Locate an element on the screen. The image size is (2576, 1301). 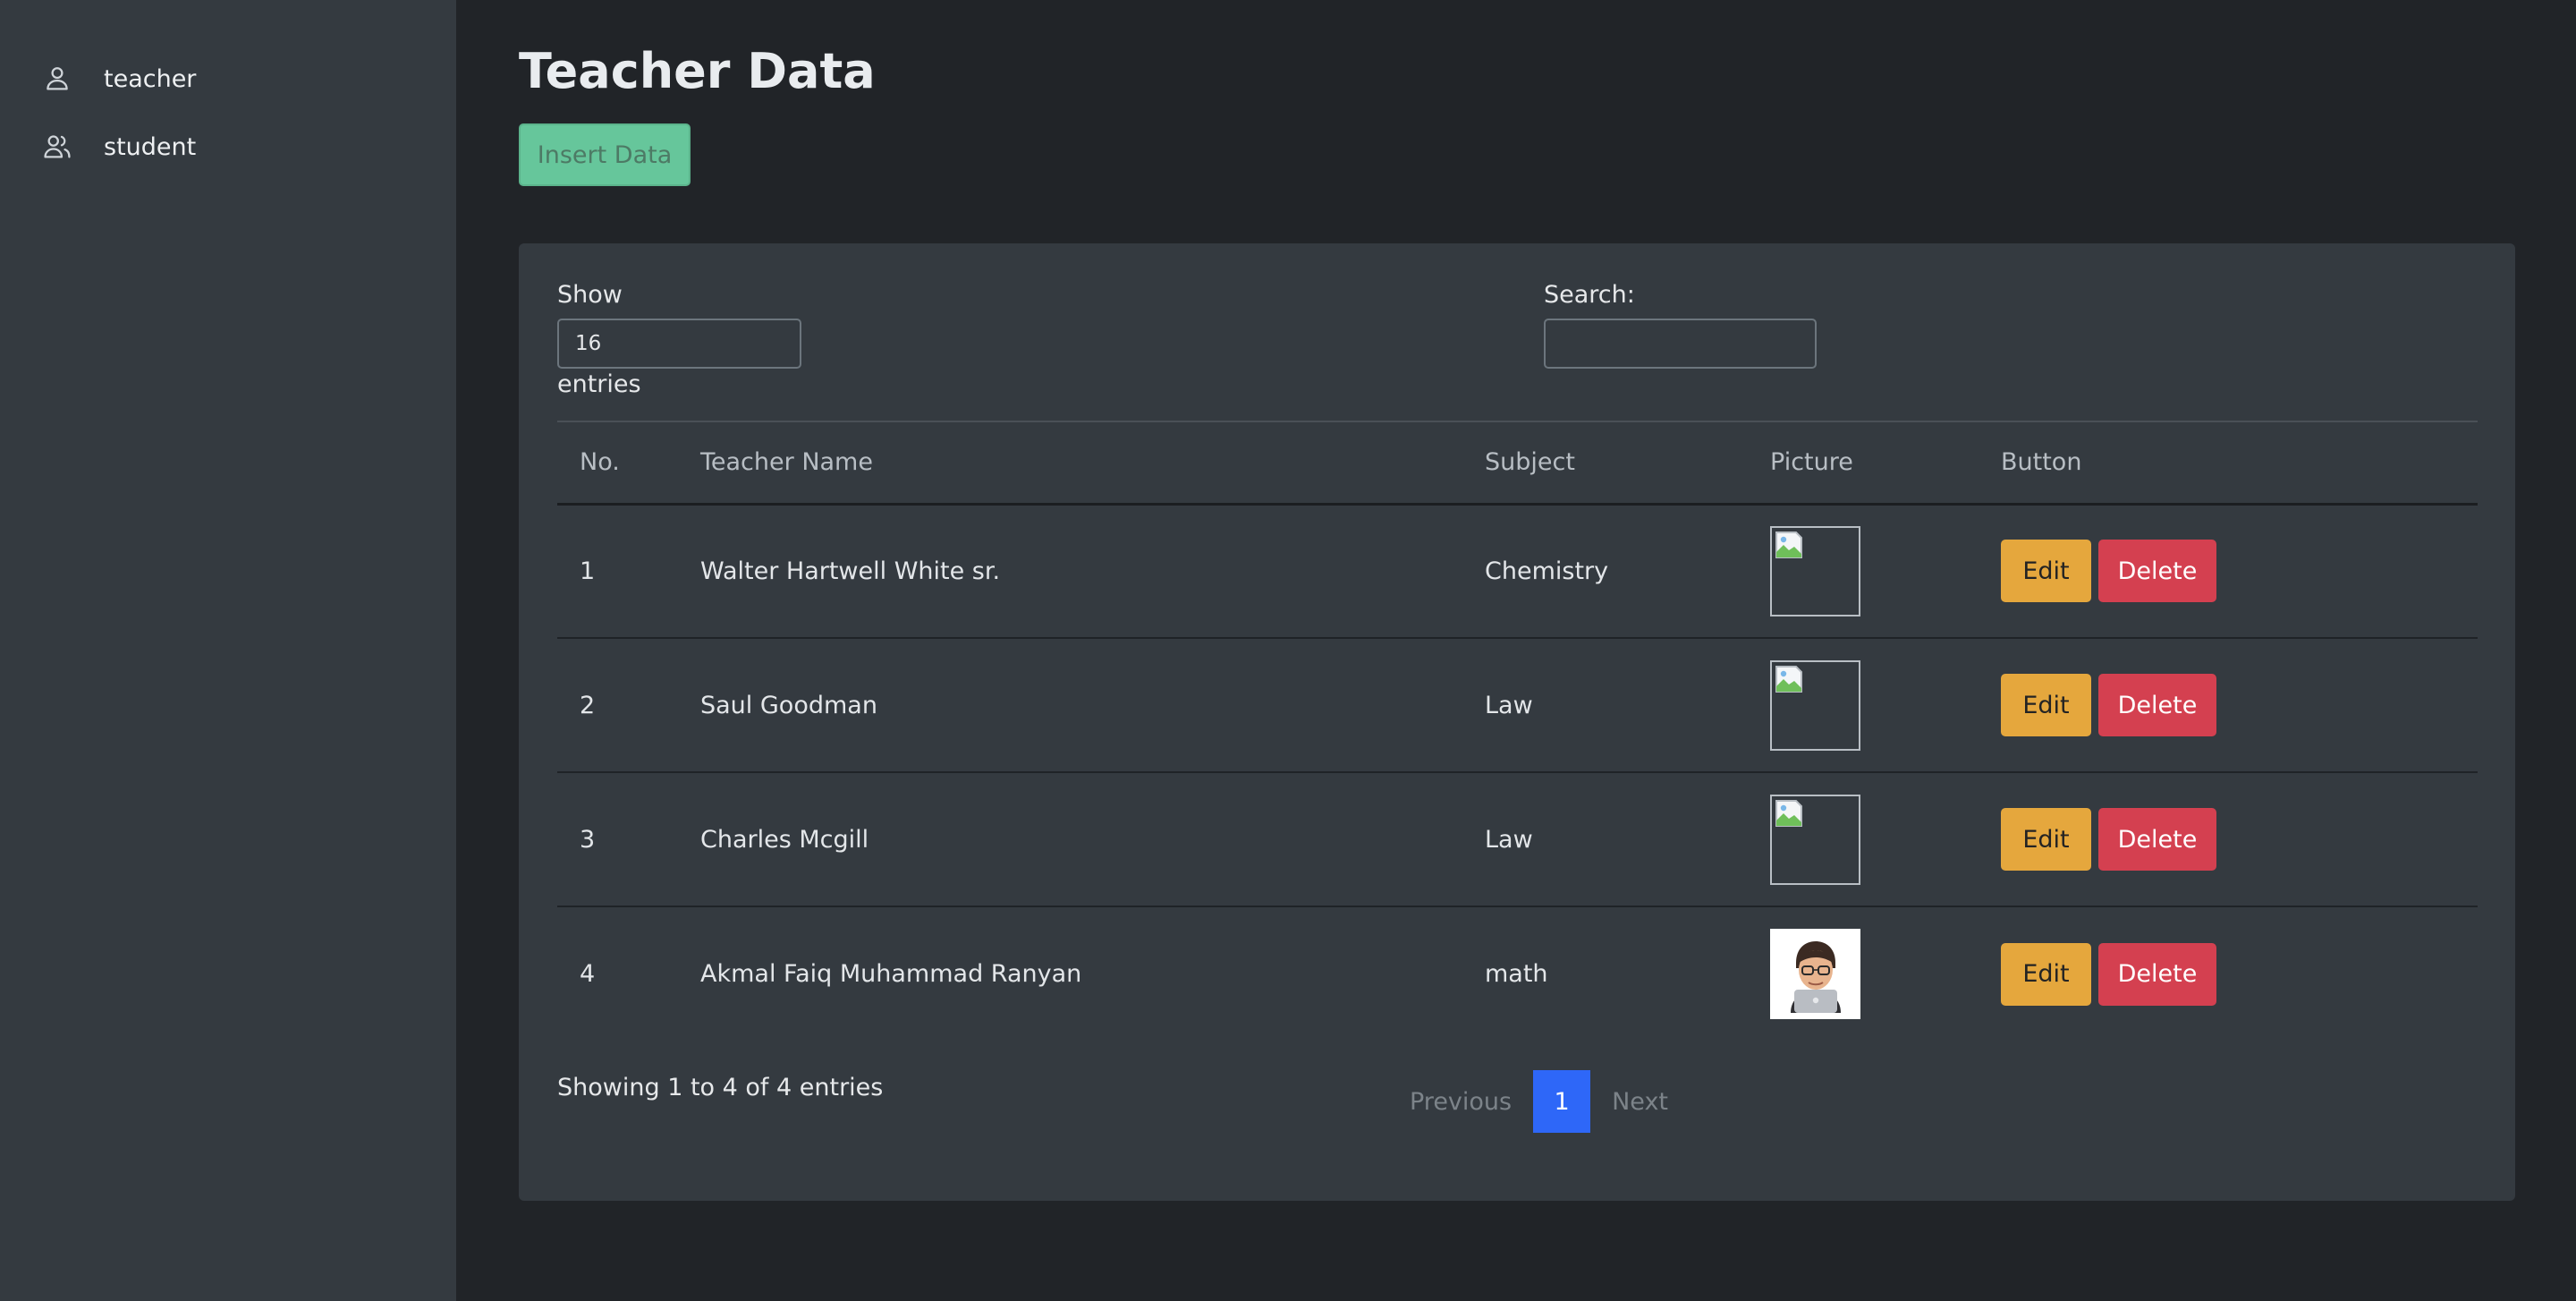
pagination: Previous 1 Next is located at coordinates (1539, 1101).